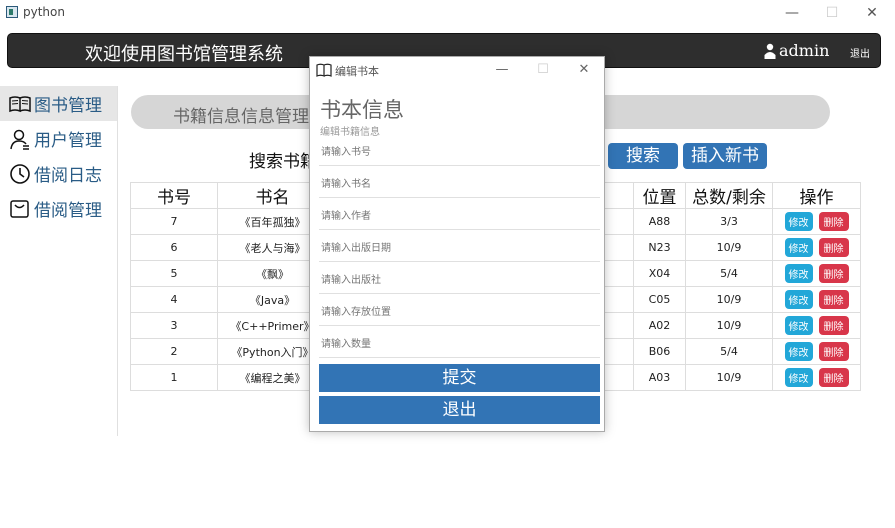  Describe the element at coordinates (643, 156) in the screenshot. I see `search-button: 搜索` at that location.